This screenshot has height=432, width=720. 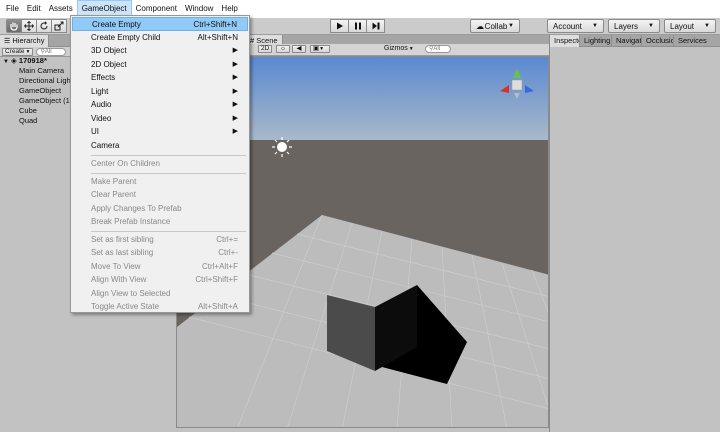 I want to click on menu-item-apply-changes-to-prefab: Apply Changes To Prefab, so click(x=136, y=208).